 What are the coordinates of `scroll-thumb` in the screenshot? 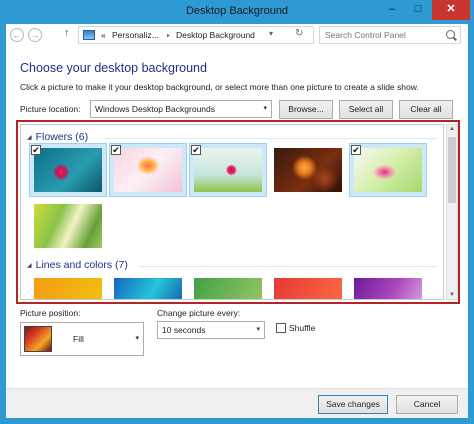 It's located at (452, 170).